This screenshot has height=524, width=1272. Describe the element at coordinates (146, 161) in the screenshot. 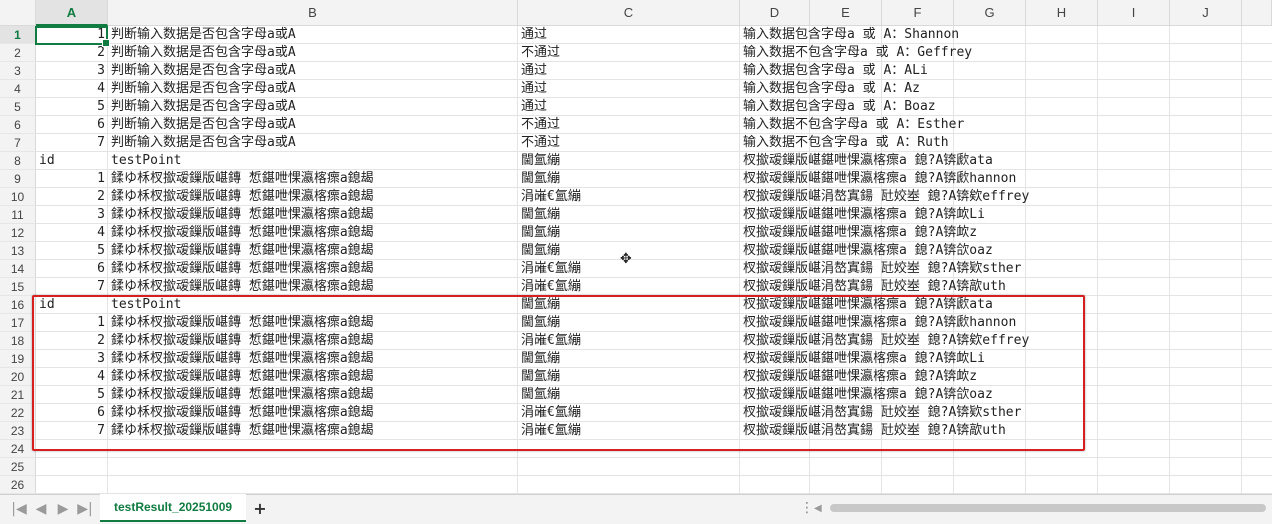

I see `cell-b: testPoint` at that location.